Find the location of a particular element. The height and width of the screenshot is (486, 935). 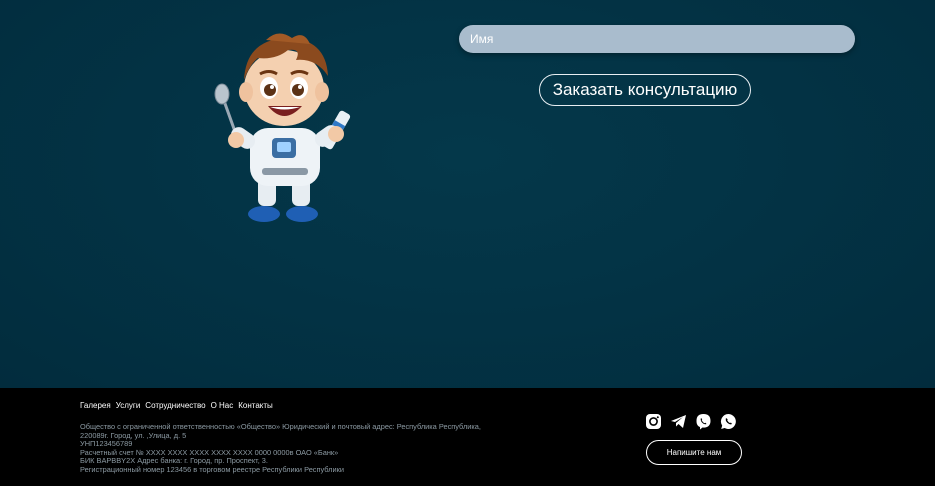

order-consultation-button: Заказать консультацию is located at coordinates (645, 90).